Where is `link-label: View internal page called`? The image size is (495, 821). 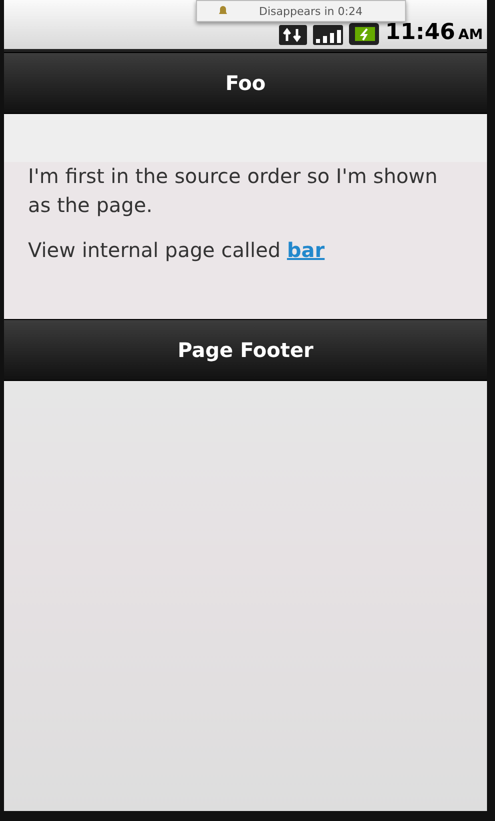 link-label: View internal page called is located at coordinates (155, 250).